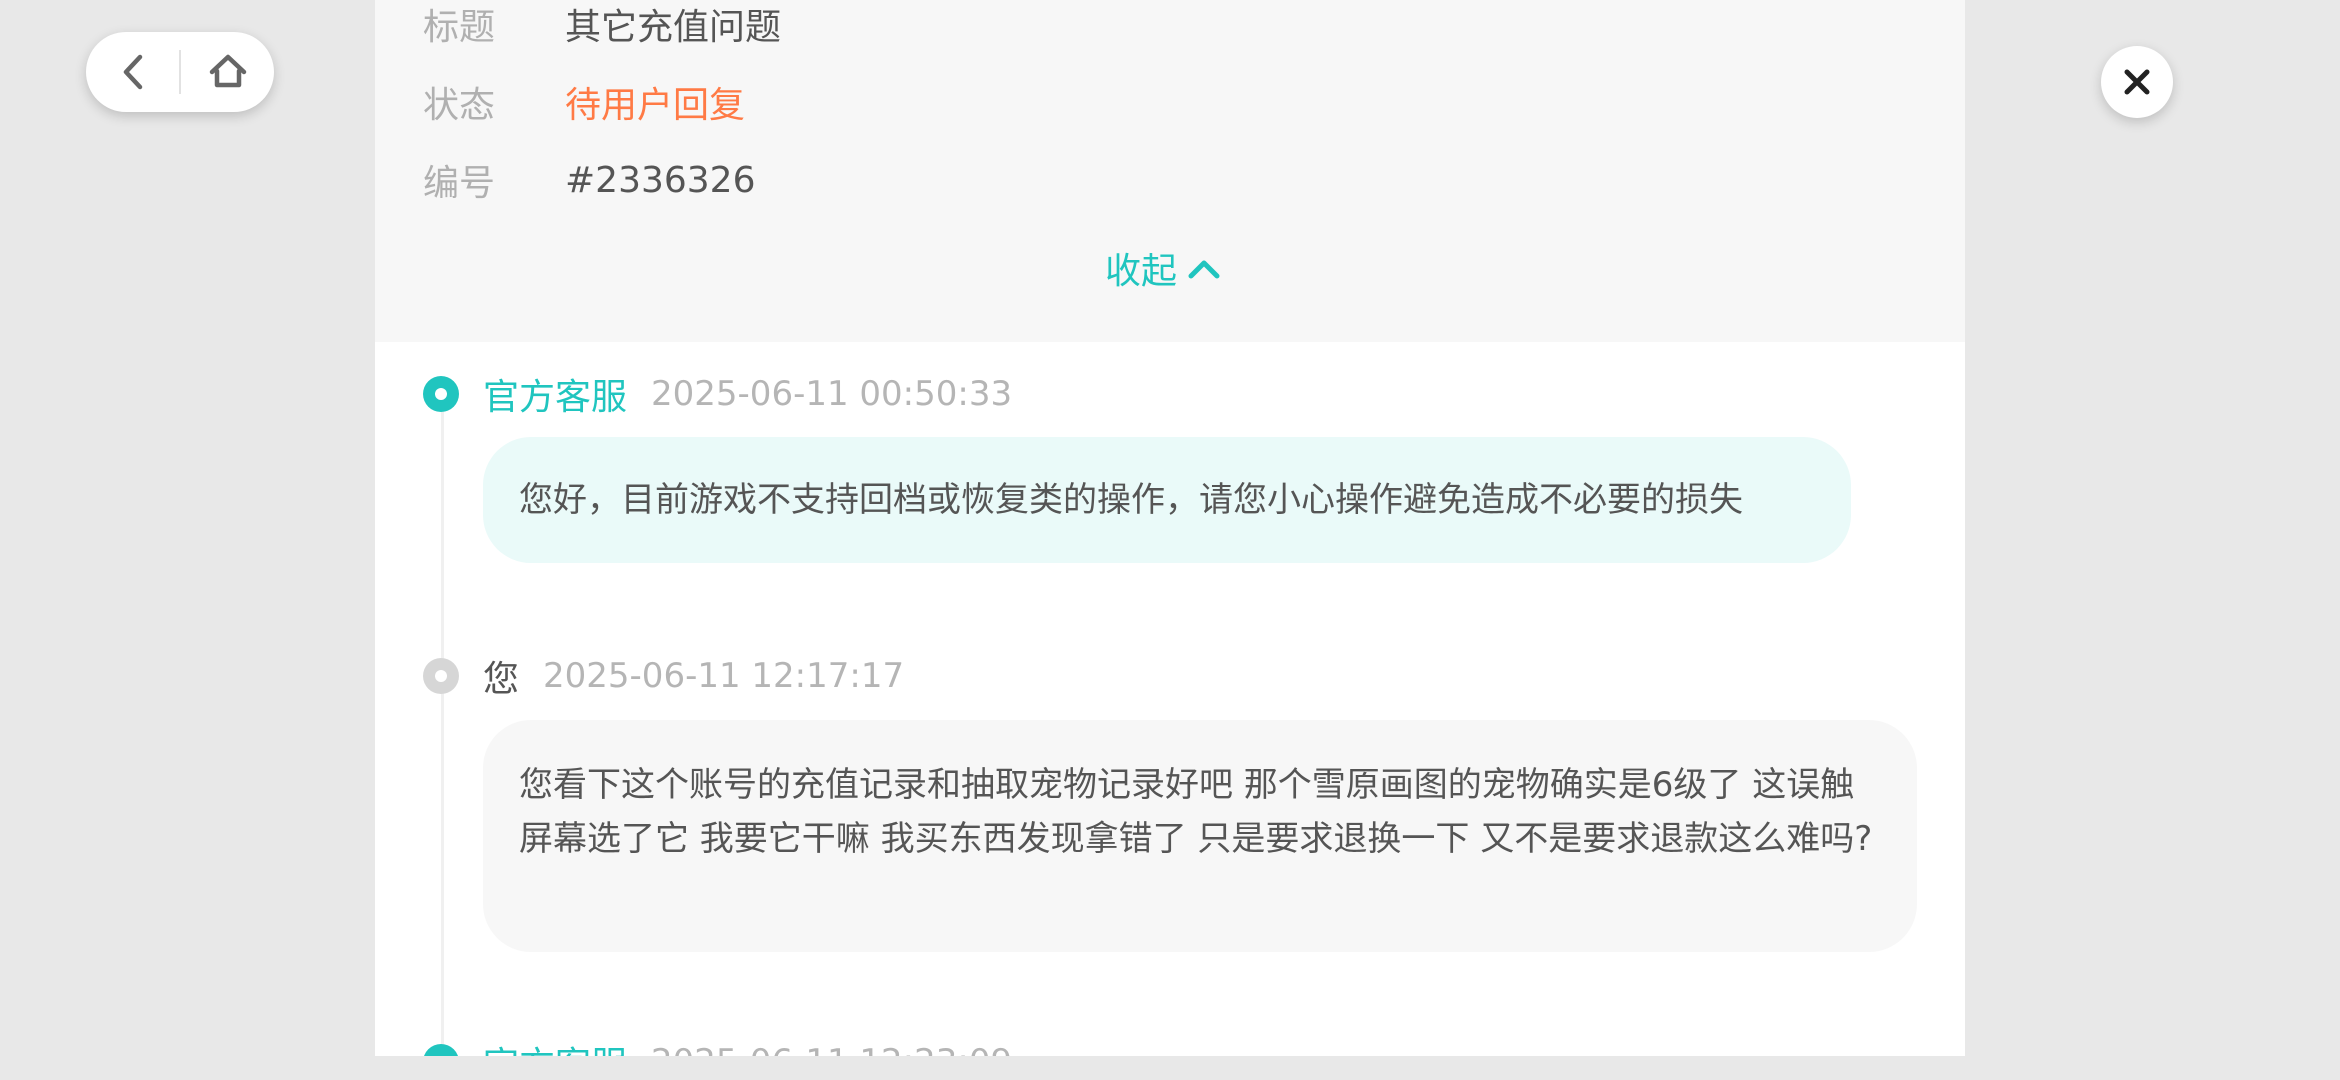  I want to click on message-author: 您, so click(501, 679).